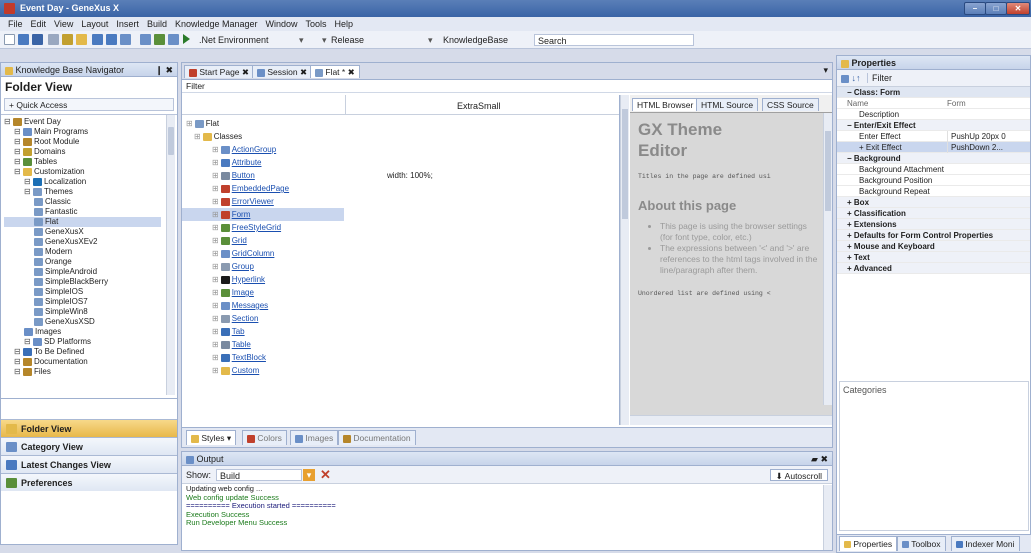  Describe the element at coordinates (53, 39) in the screenshot. I see `cut-icon` at that location.